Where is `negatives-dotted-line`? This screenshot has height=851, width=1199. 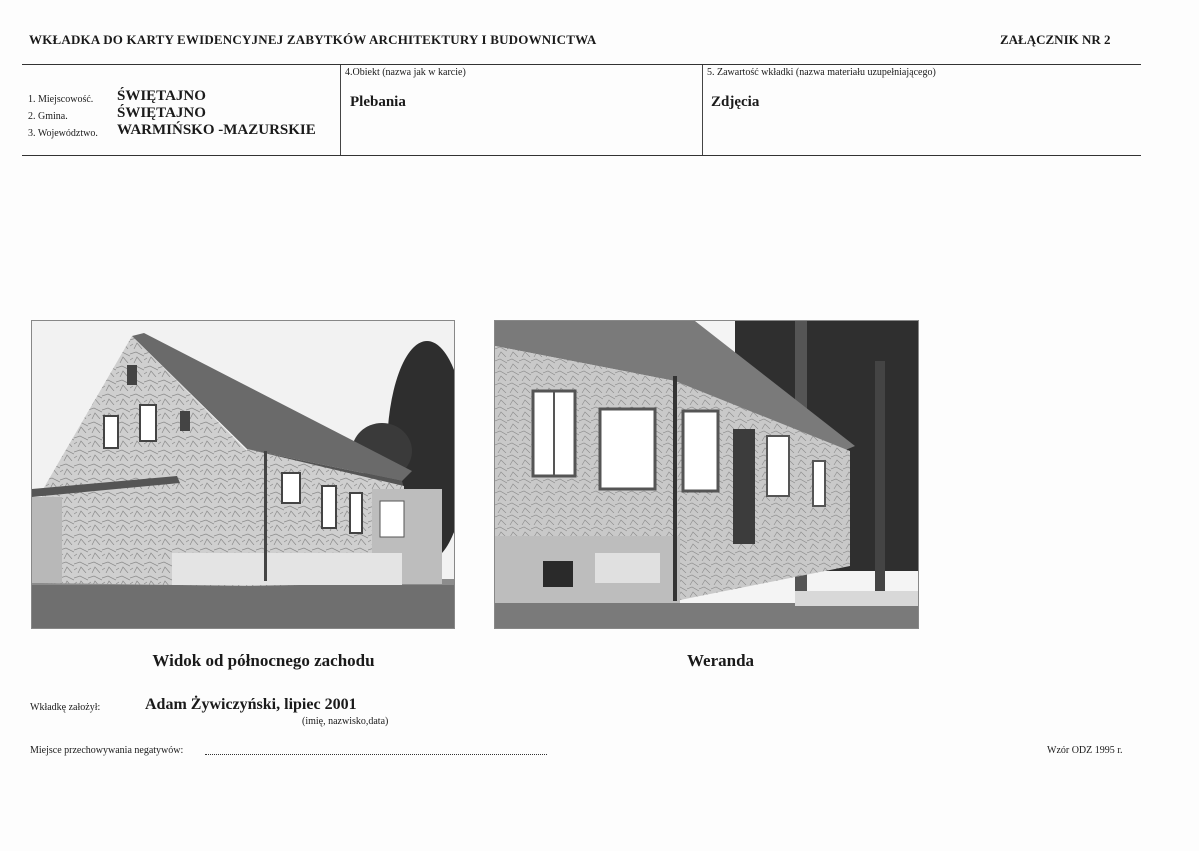 negatives-dotted-line is located at coordinates (376, 749).